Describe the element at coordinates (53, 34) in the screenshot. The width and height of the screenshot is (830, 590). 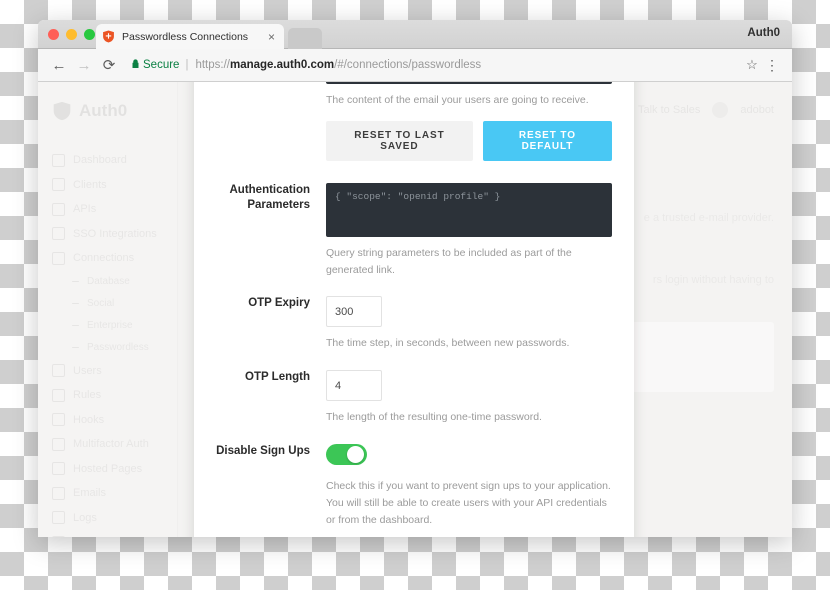
I see `close-window-button` at that location.